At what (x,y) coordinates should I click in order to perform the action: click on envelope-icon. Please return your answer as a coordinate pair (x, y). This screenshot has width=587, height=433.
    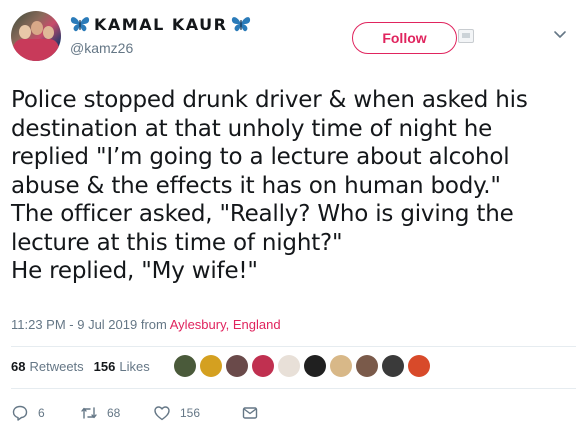
    Looking at the image, I should click on (250, 413).